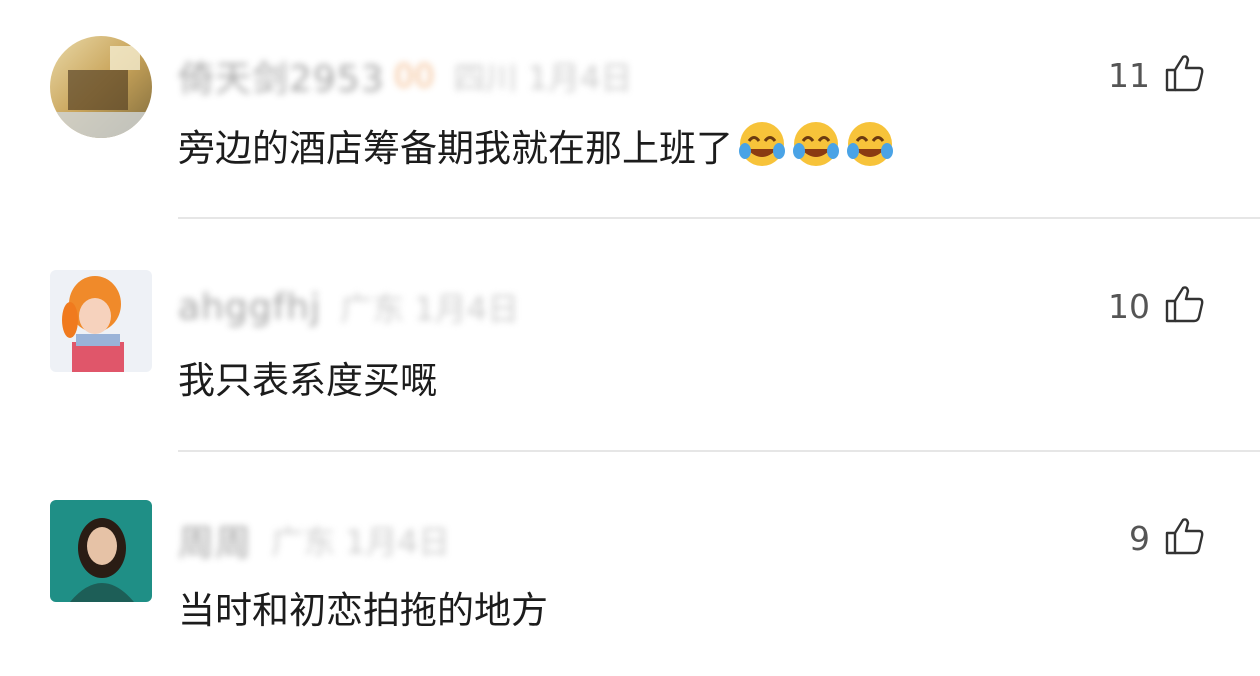 The width and height of the screenshot is (1260, 676). Describe the element at coordinates (455, 148) in the screenshot. I see `comment-text-content: 旁边的酒店筹备期我就在那上班了` at that location.